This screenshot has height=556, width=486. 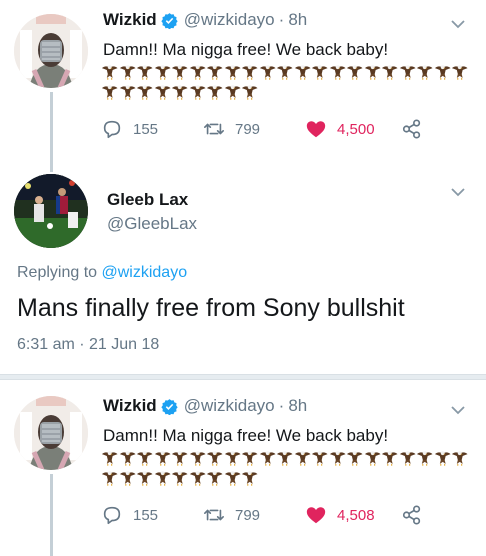 I want to click on reply-count: 155, so click(x=146, y=515).